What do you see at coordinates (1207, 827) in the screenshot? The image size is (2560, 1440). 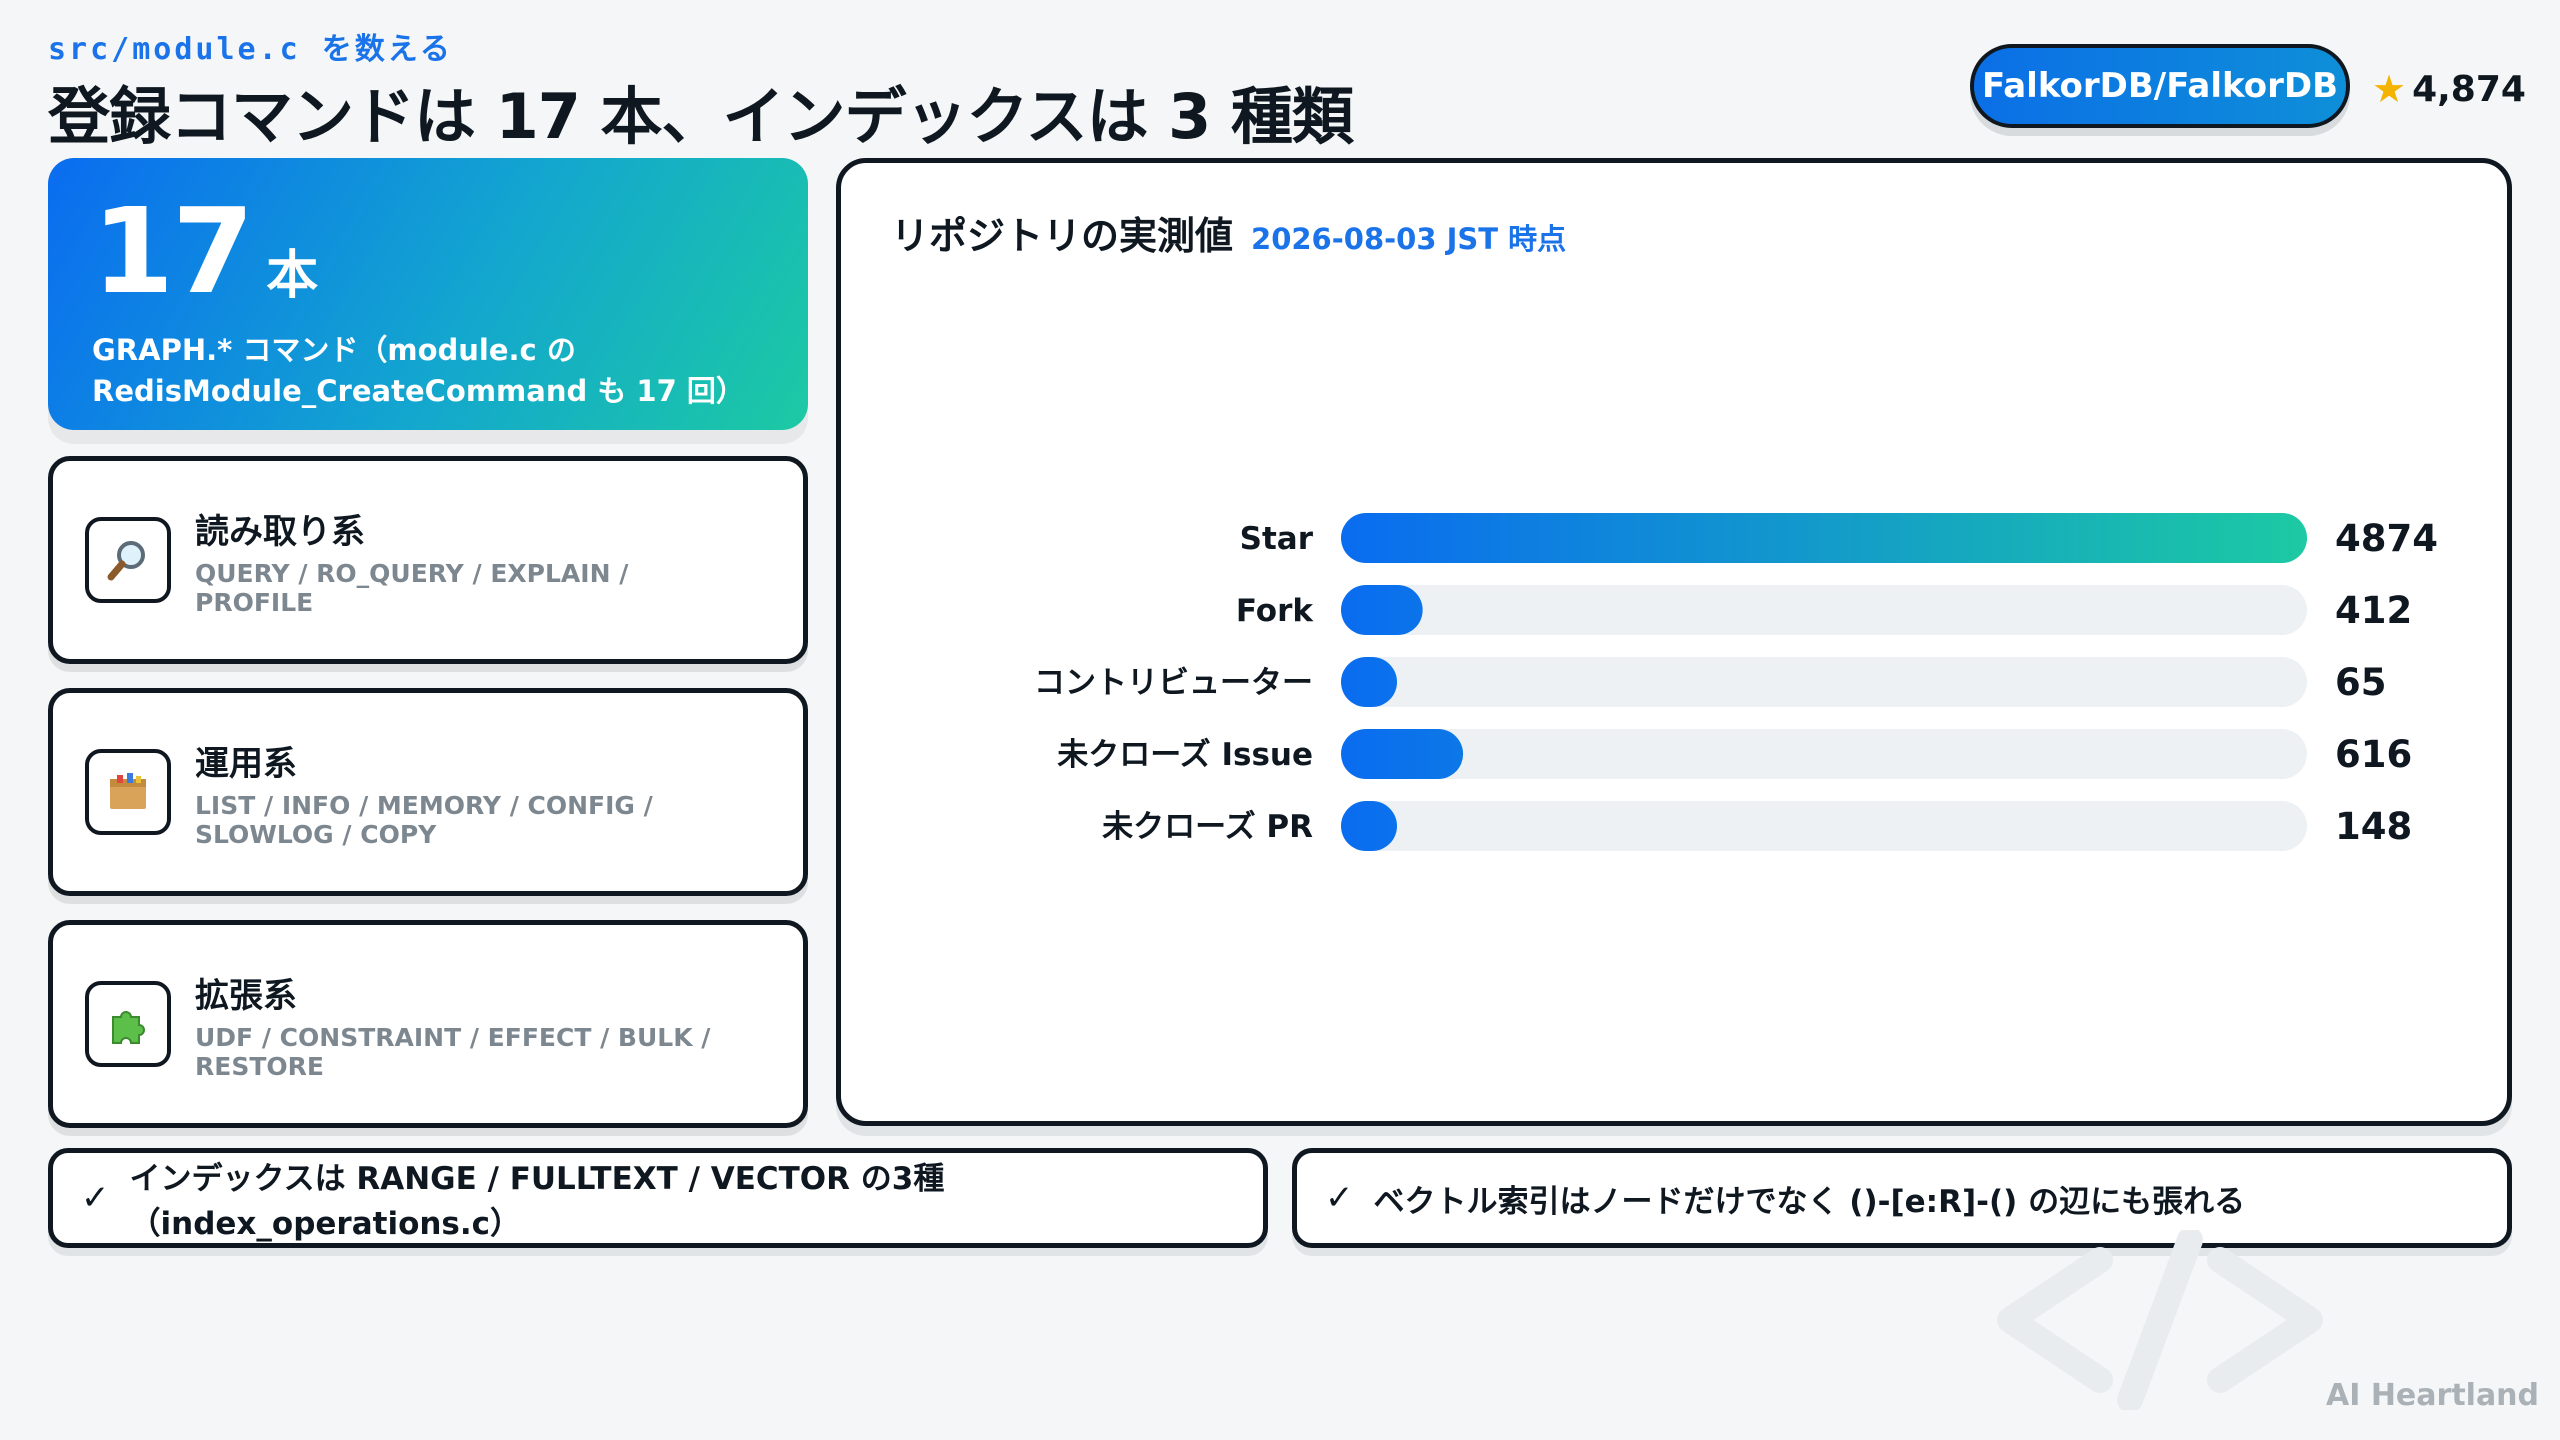 I see `bar-label: 未クローズ PR` at bounding box center [1207, 827].